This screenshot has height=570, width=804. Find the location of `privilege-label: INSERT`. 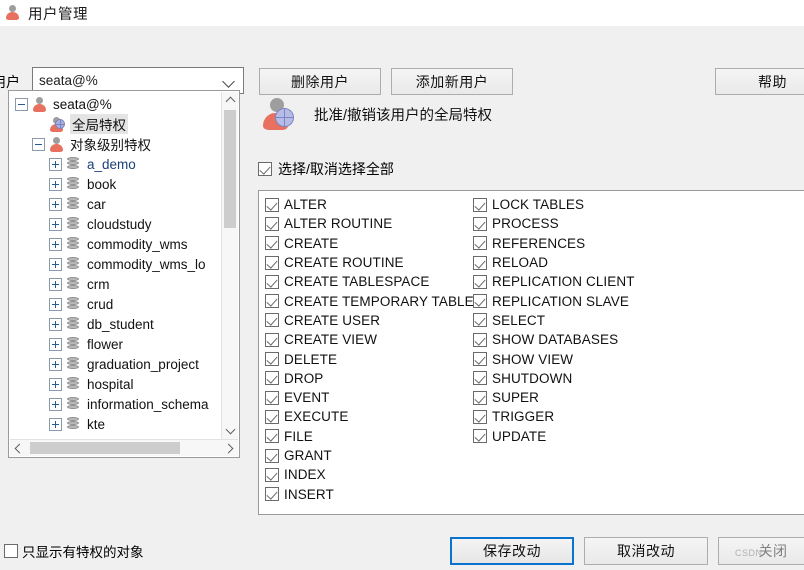

privilege-label: INSERT is located at coordinates (309, 494).